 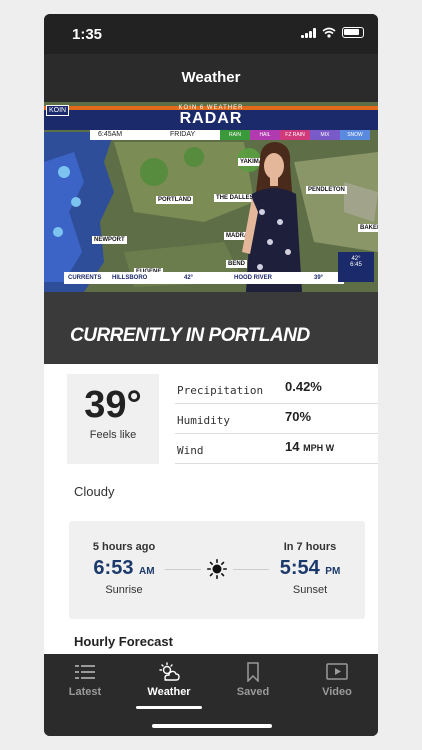 I want to click on tab-saved-label: Saved, so click(x=253, y=692).